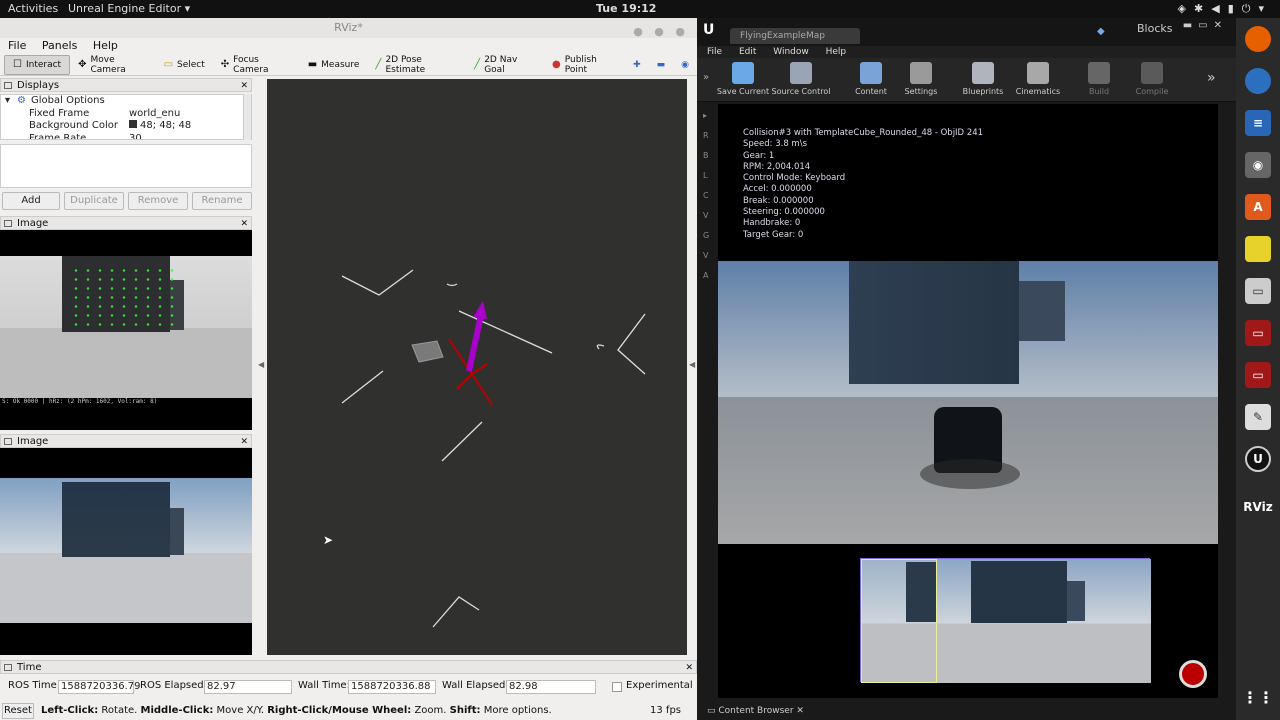 Image resolution: width=1280 pixels, height=720 pixels. Describe the element at coordinates (1257, 507) in the screenshot. I see `rviz-icon: RViz` at that location.